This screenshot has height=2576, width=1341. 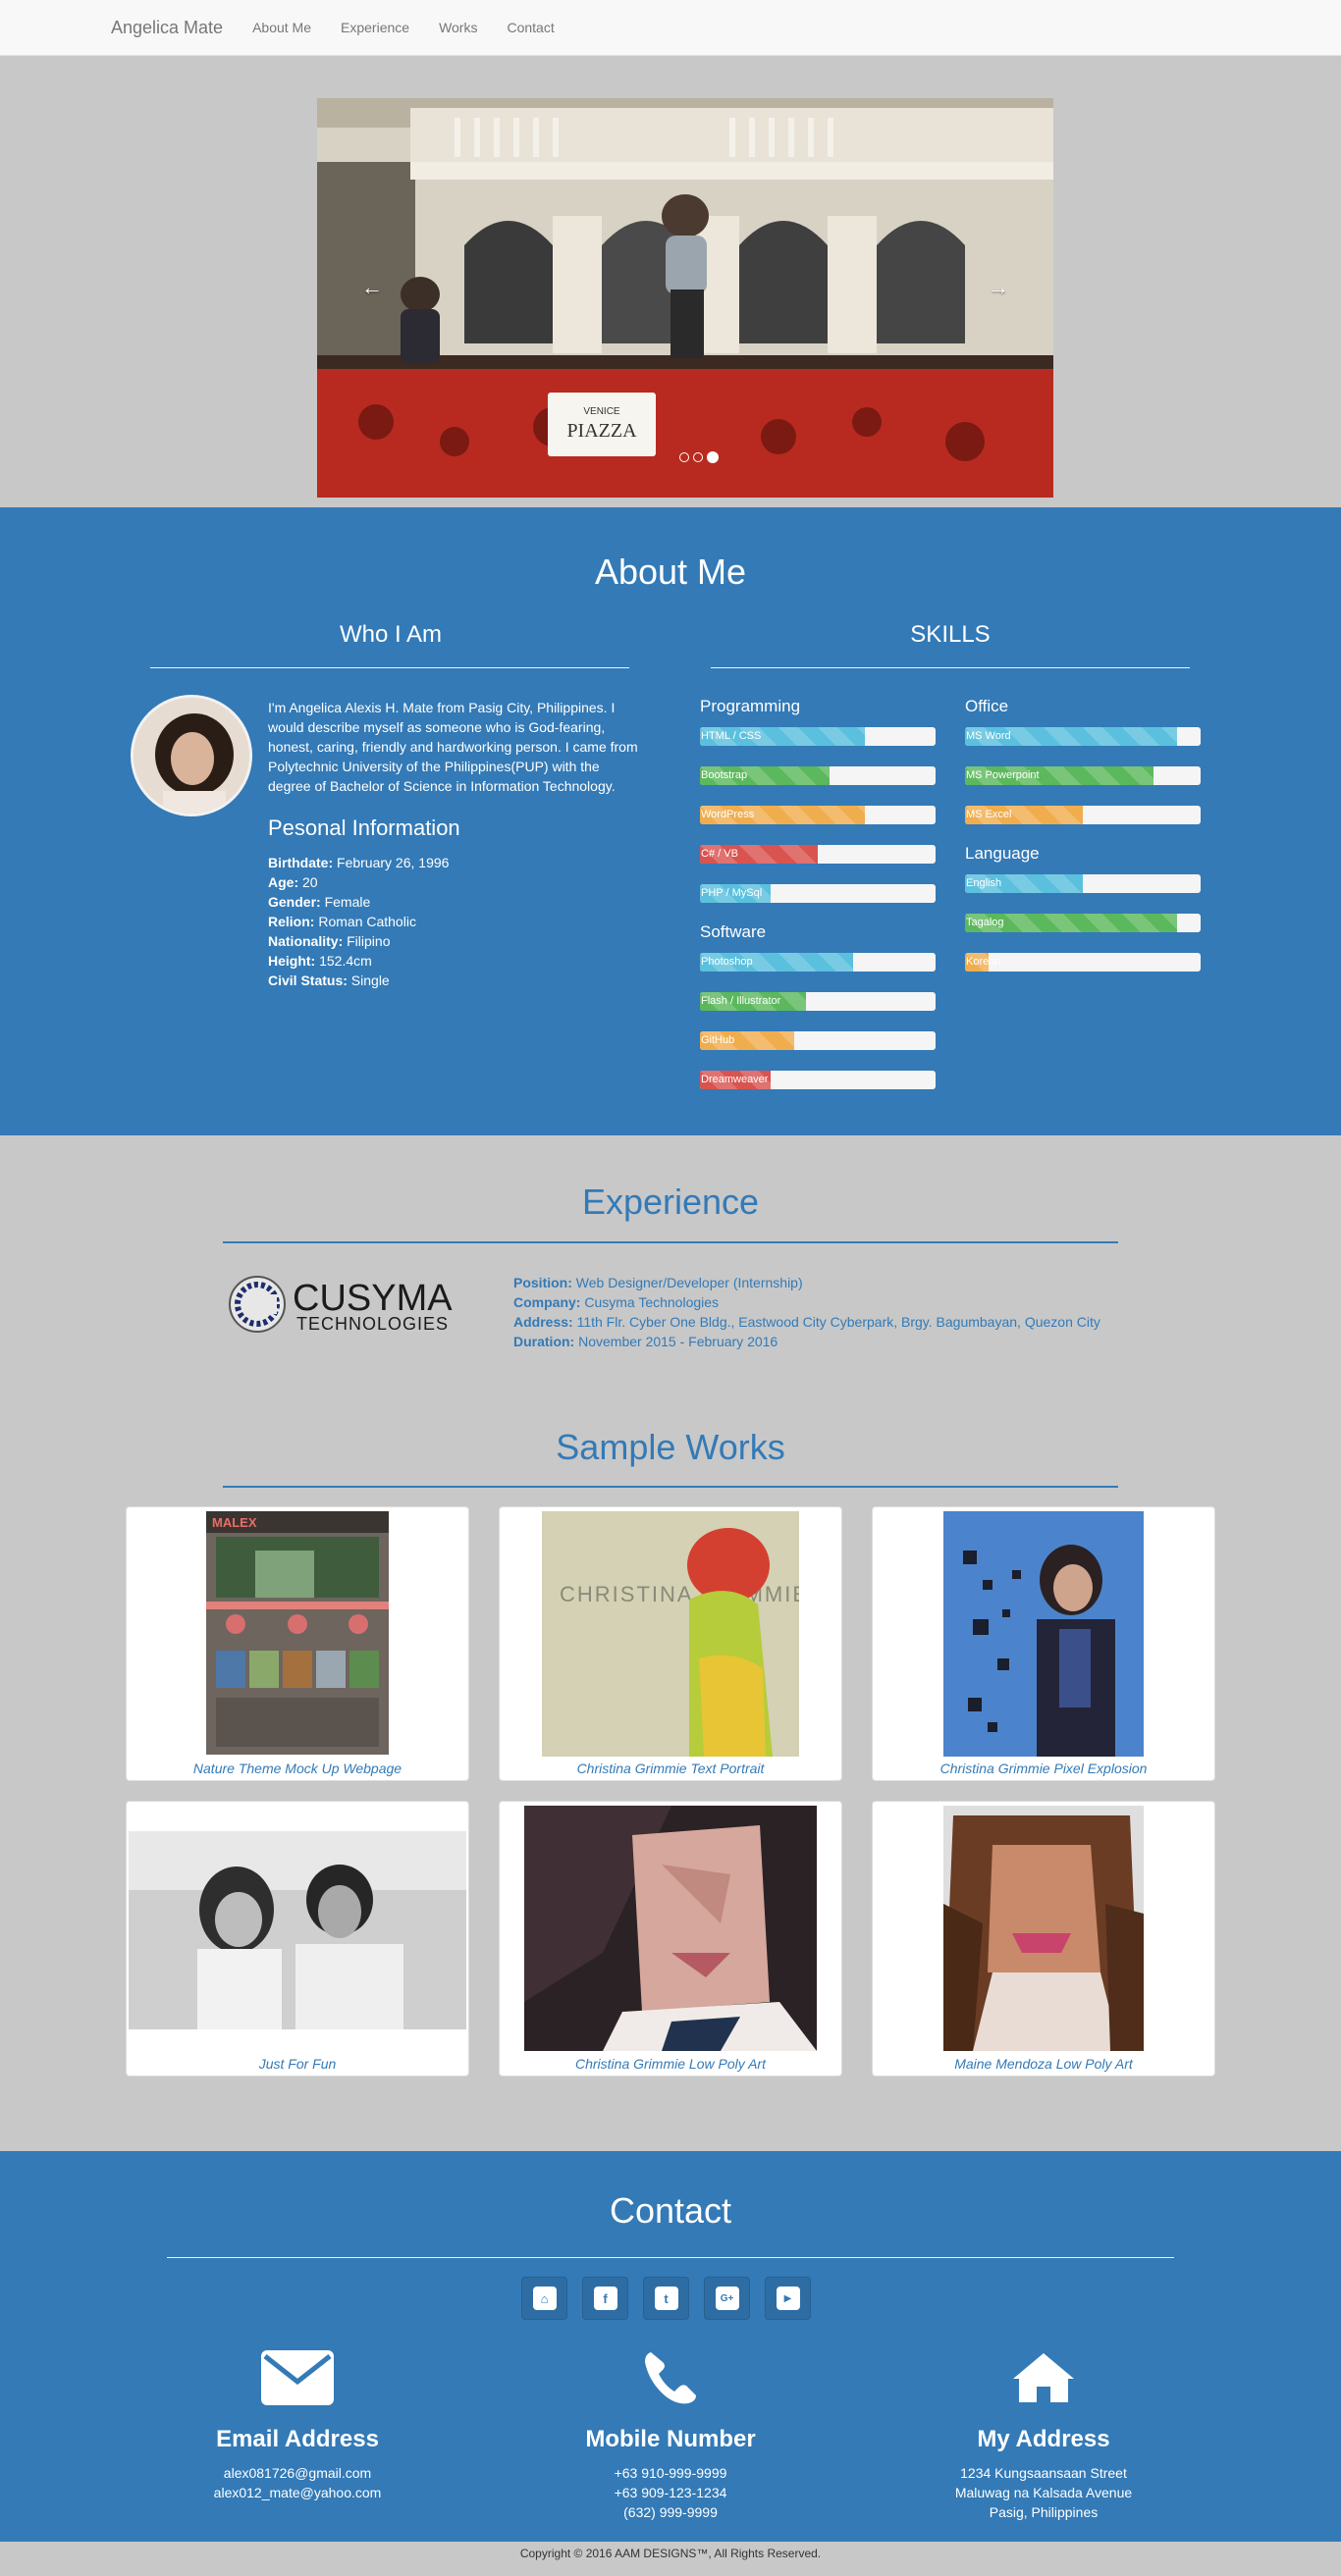 I want to click on address-title: My Address, so click(x=1043, y=2439).